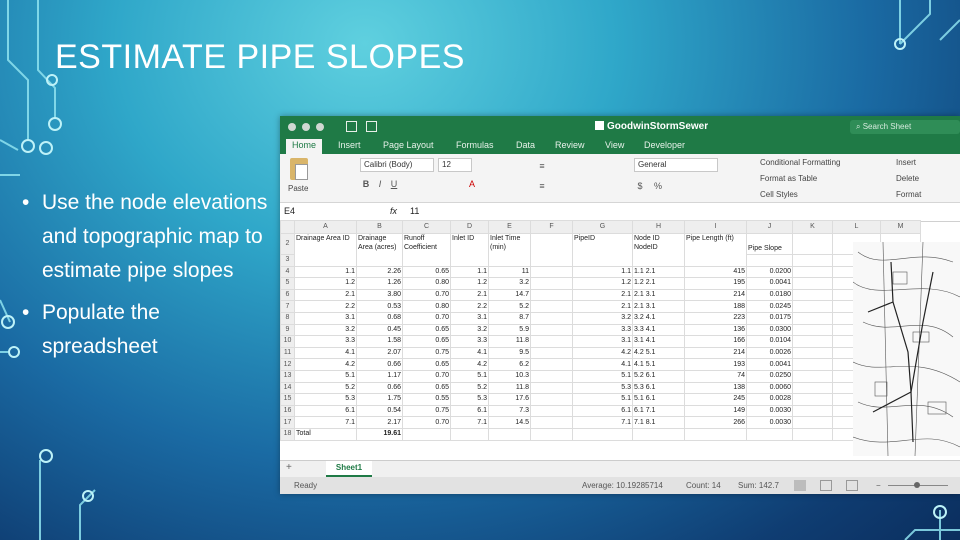 The image size is (960, 540). What do you see at coordinates (570, 145) in the screenshot?
I see `tab-review: Review` at bounding box center [570, 145].